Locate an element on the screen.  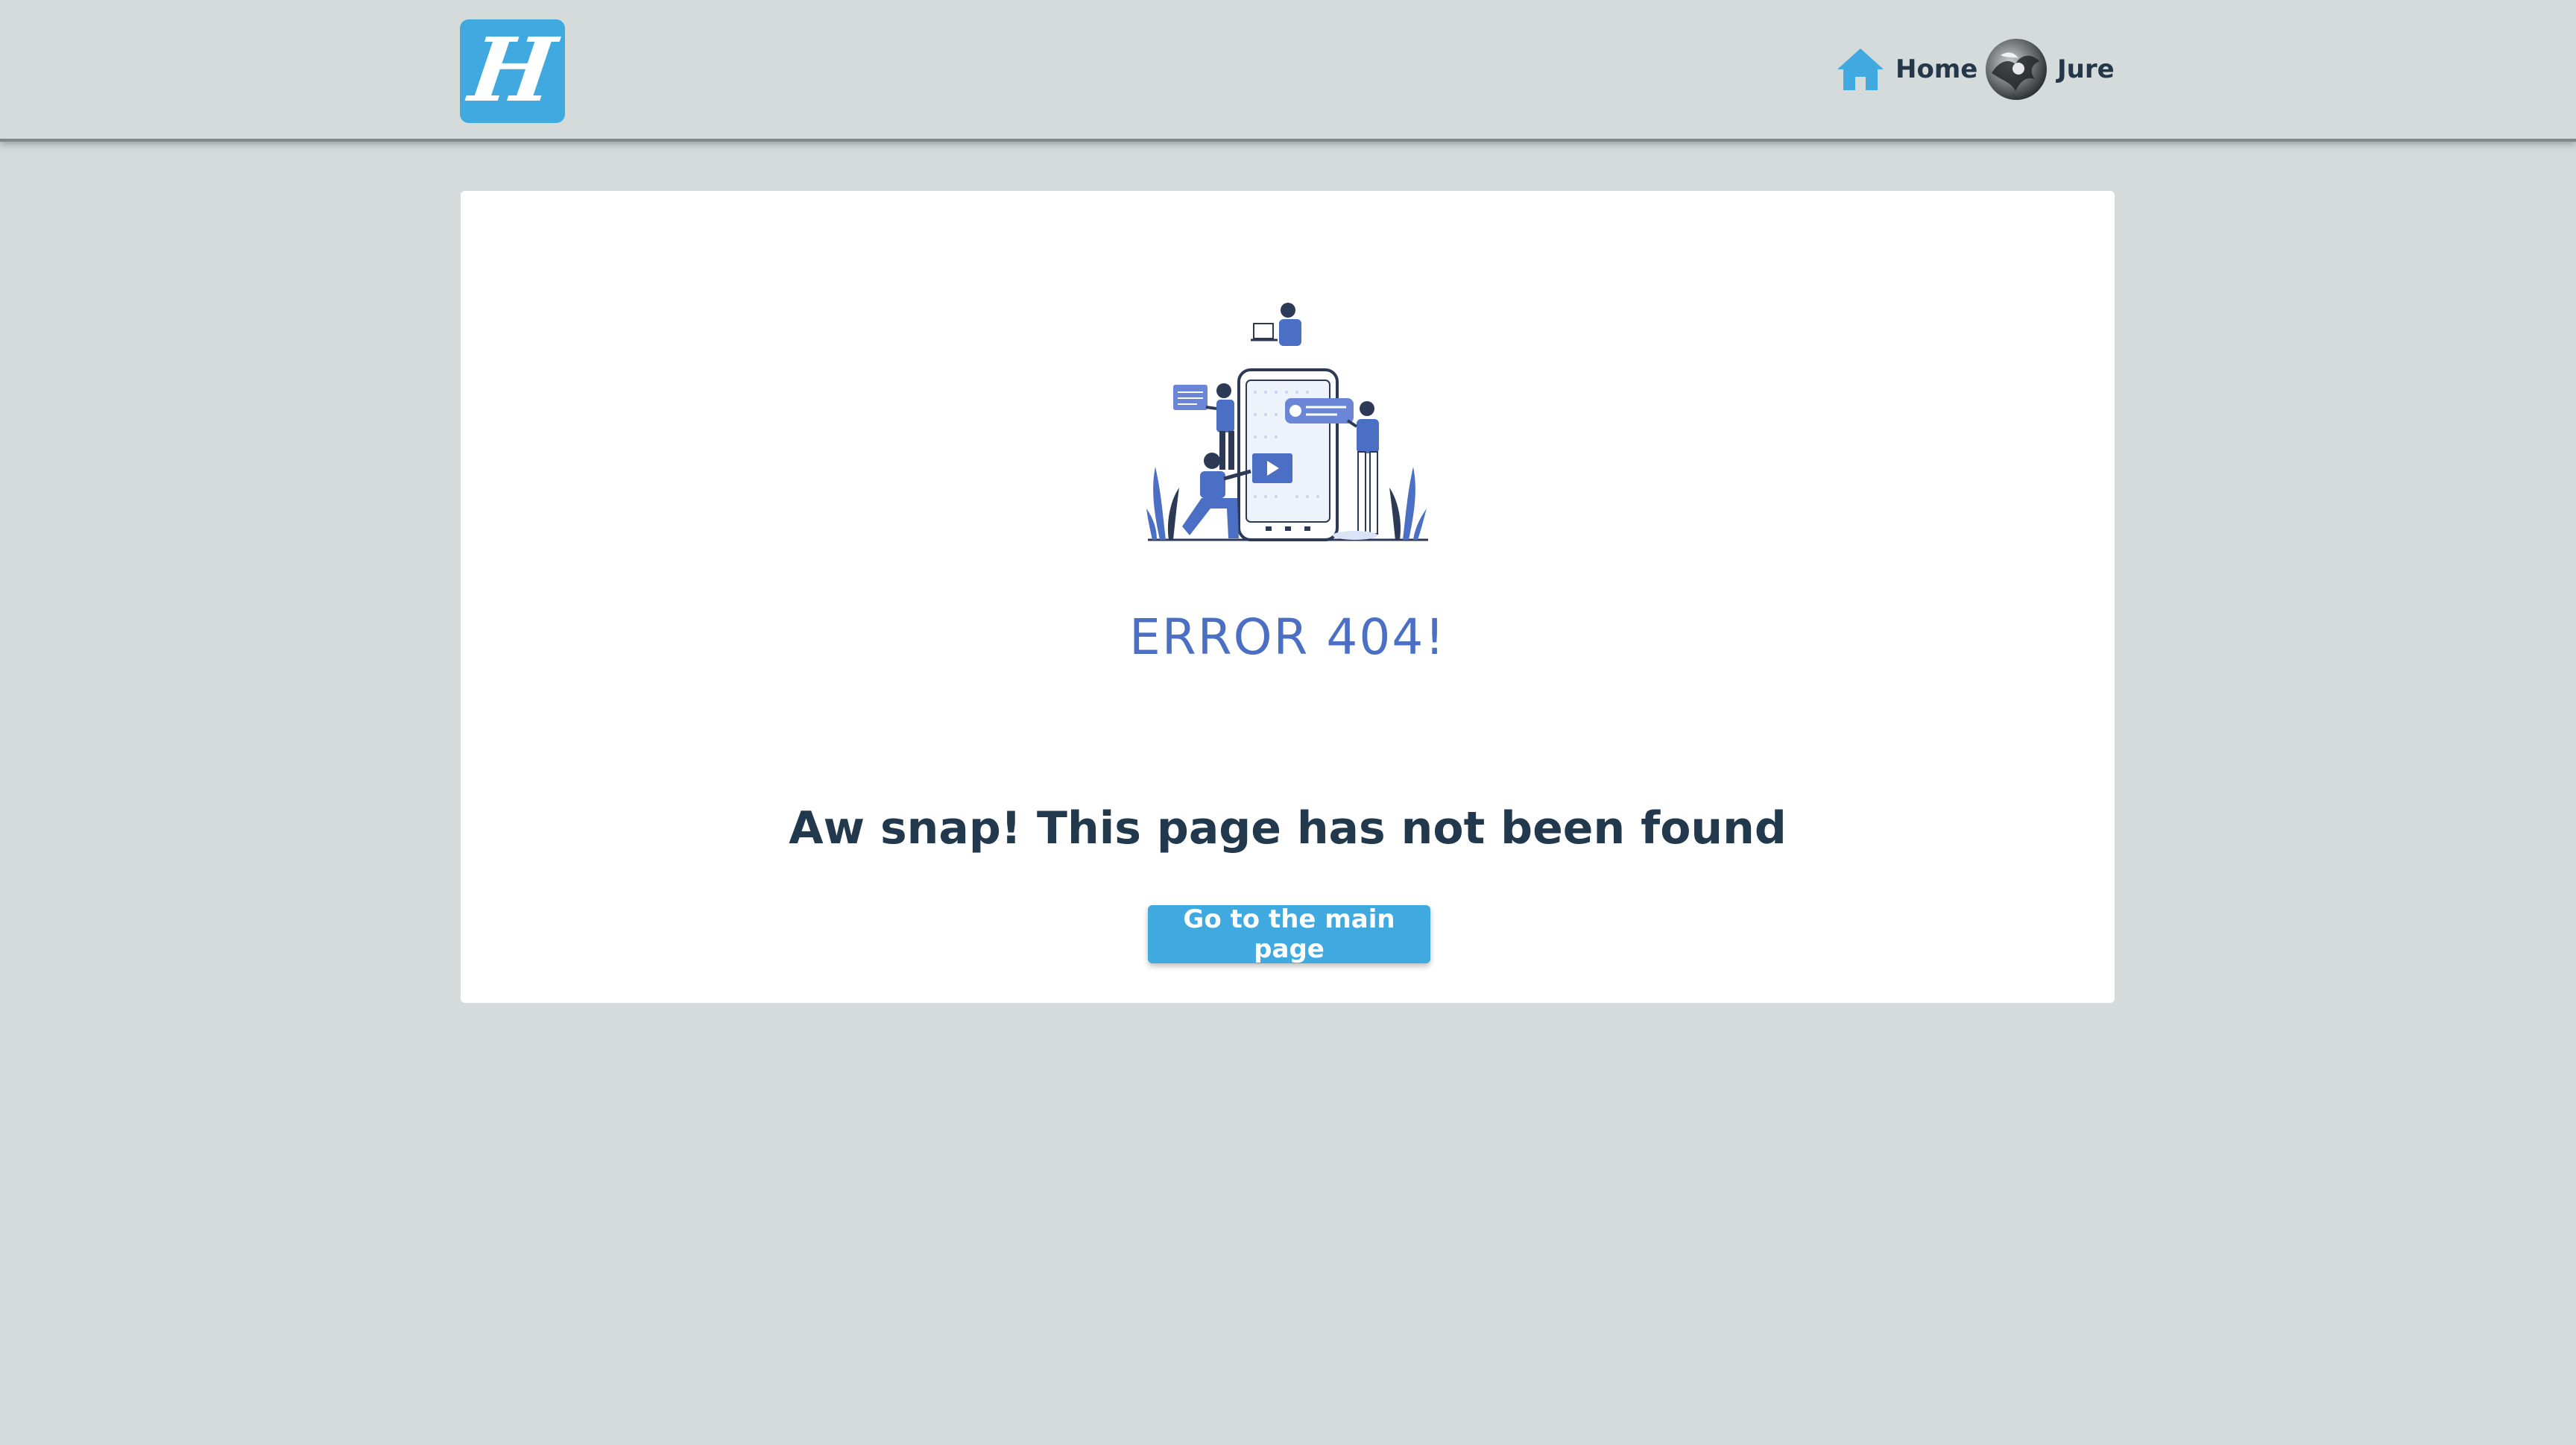
not-found-message: Aw snap! This page has not been found is located at coordinates (1288, 828).